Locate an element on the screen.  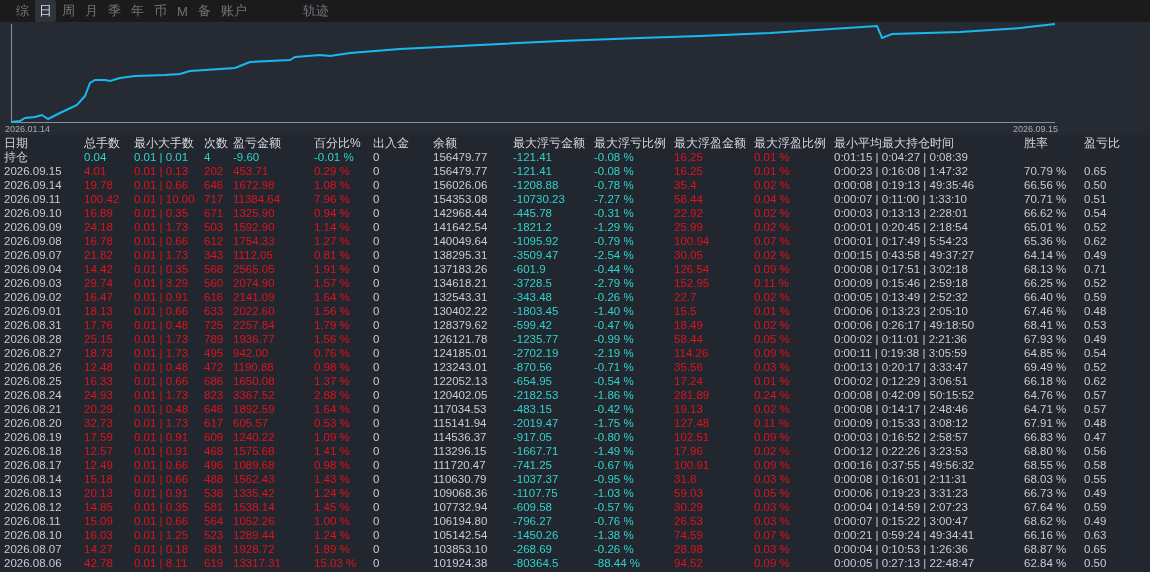
table-cell-text: -599.42 is located at coordinates (533, 325).